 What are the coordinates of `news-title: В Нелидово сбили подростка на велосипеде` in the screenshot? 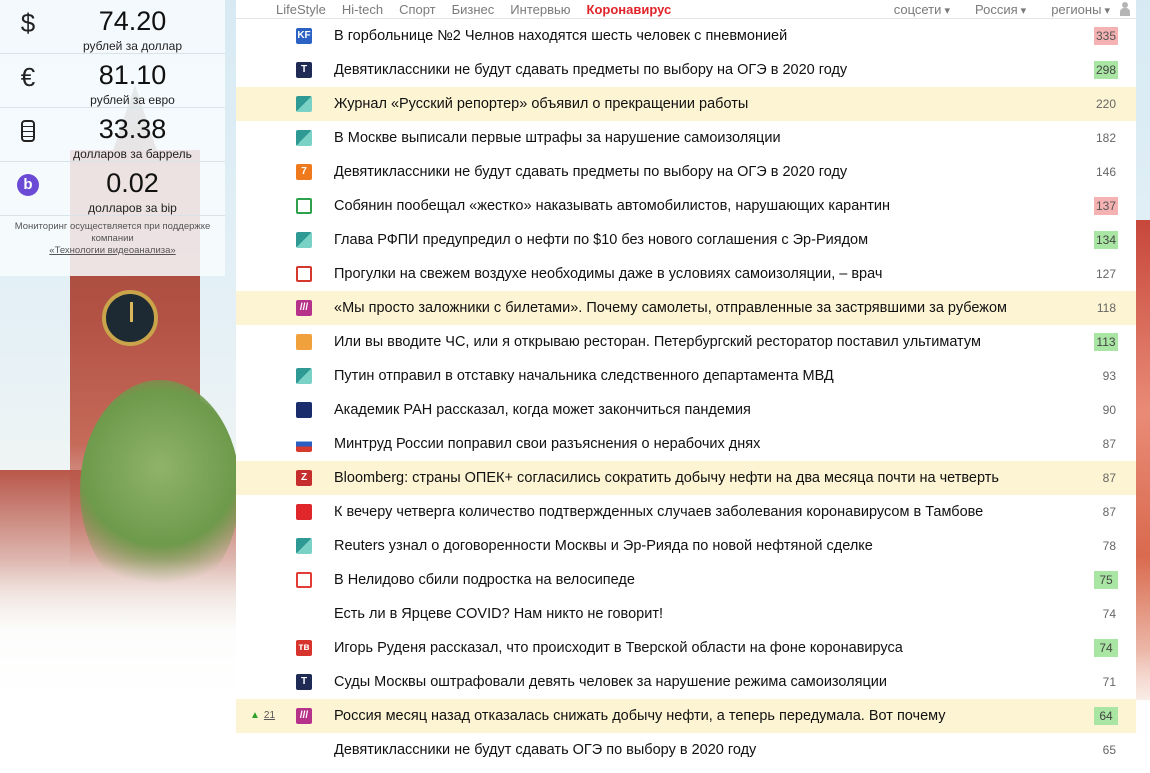 It's located at (678, 580).